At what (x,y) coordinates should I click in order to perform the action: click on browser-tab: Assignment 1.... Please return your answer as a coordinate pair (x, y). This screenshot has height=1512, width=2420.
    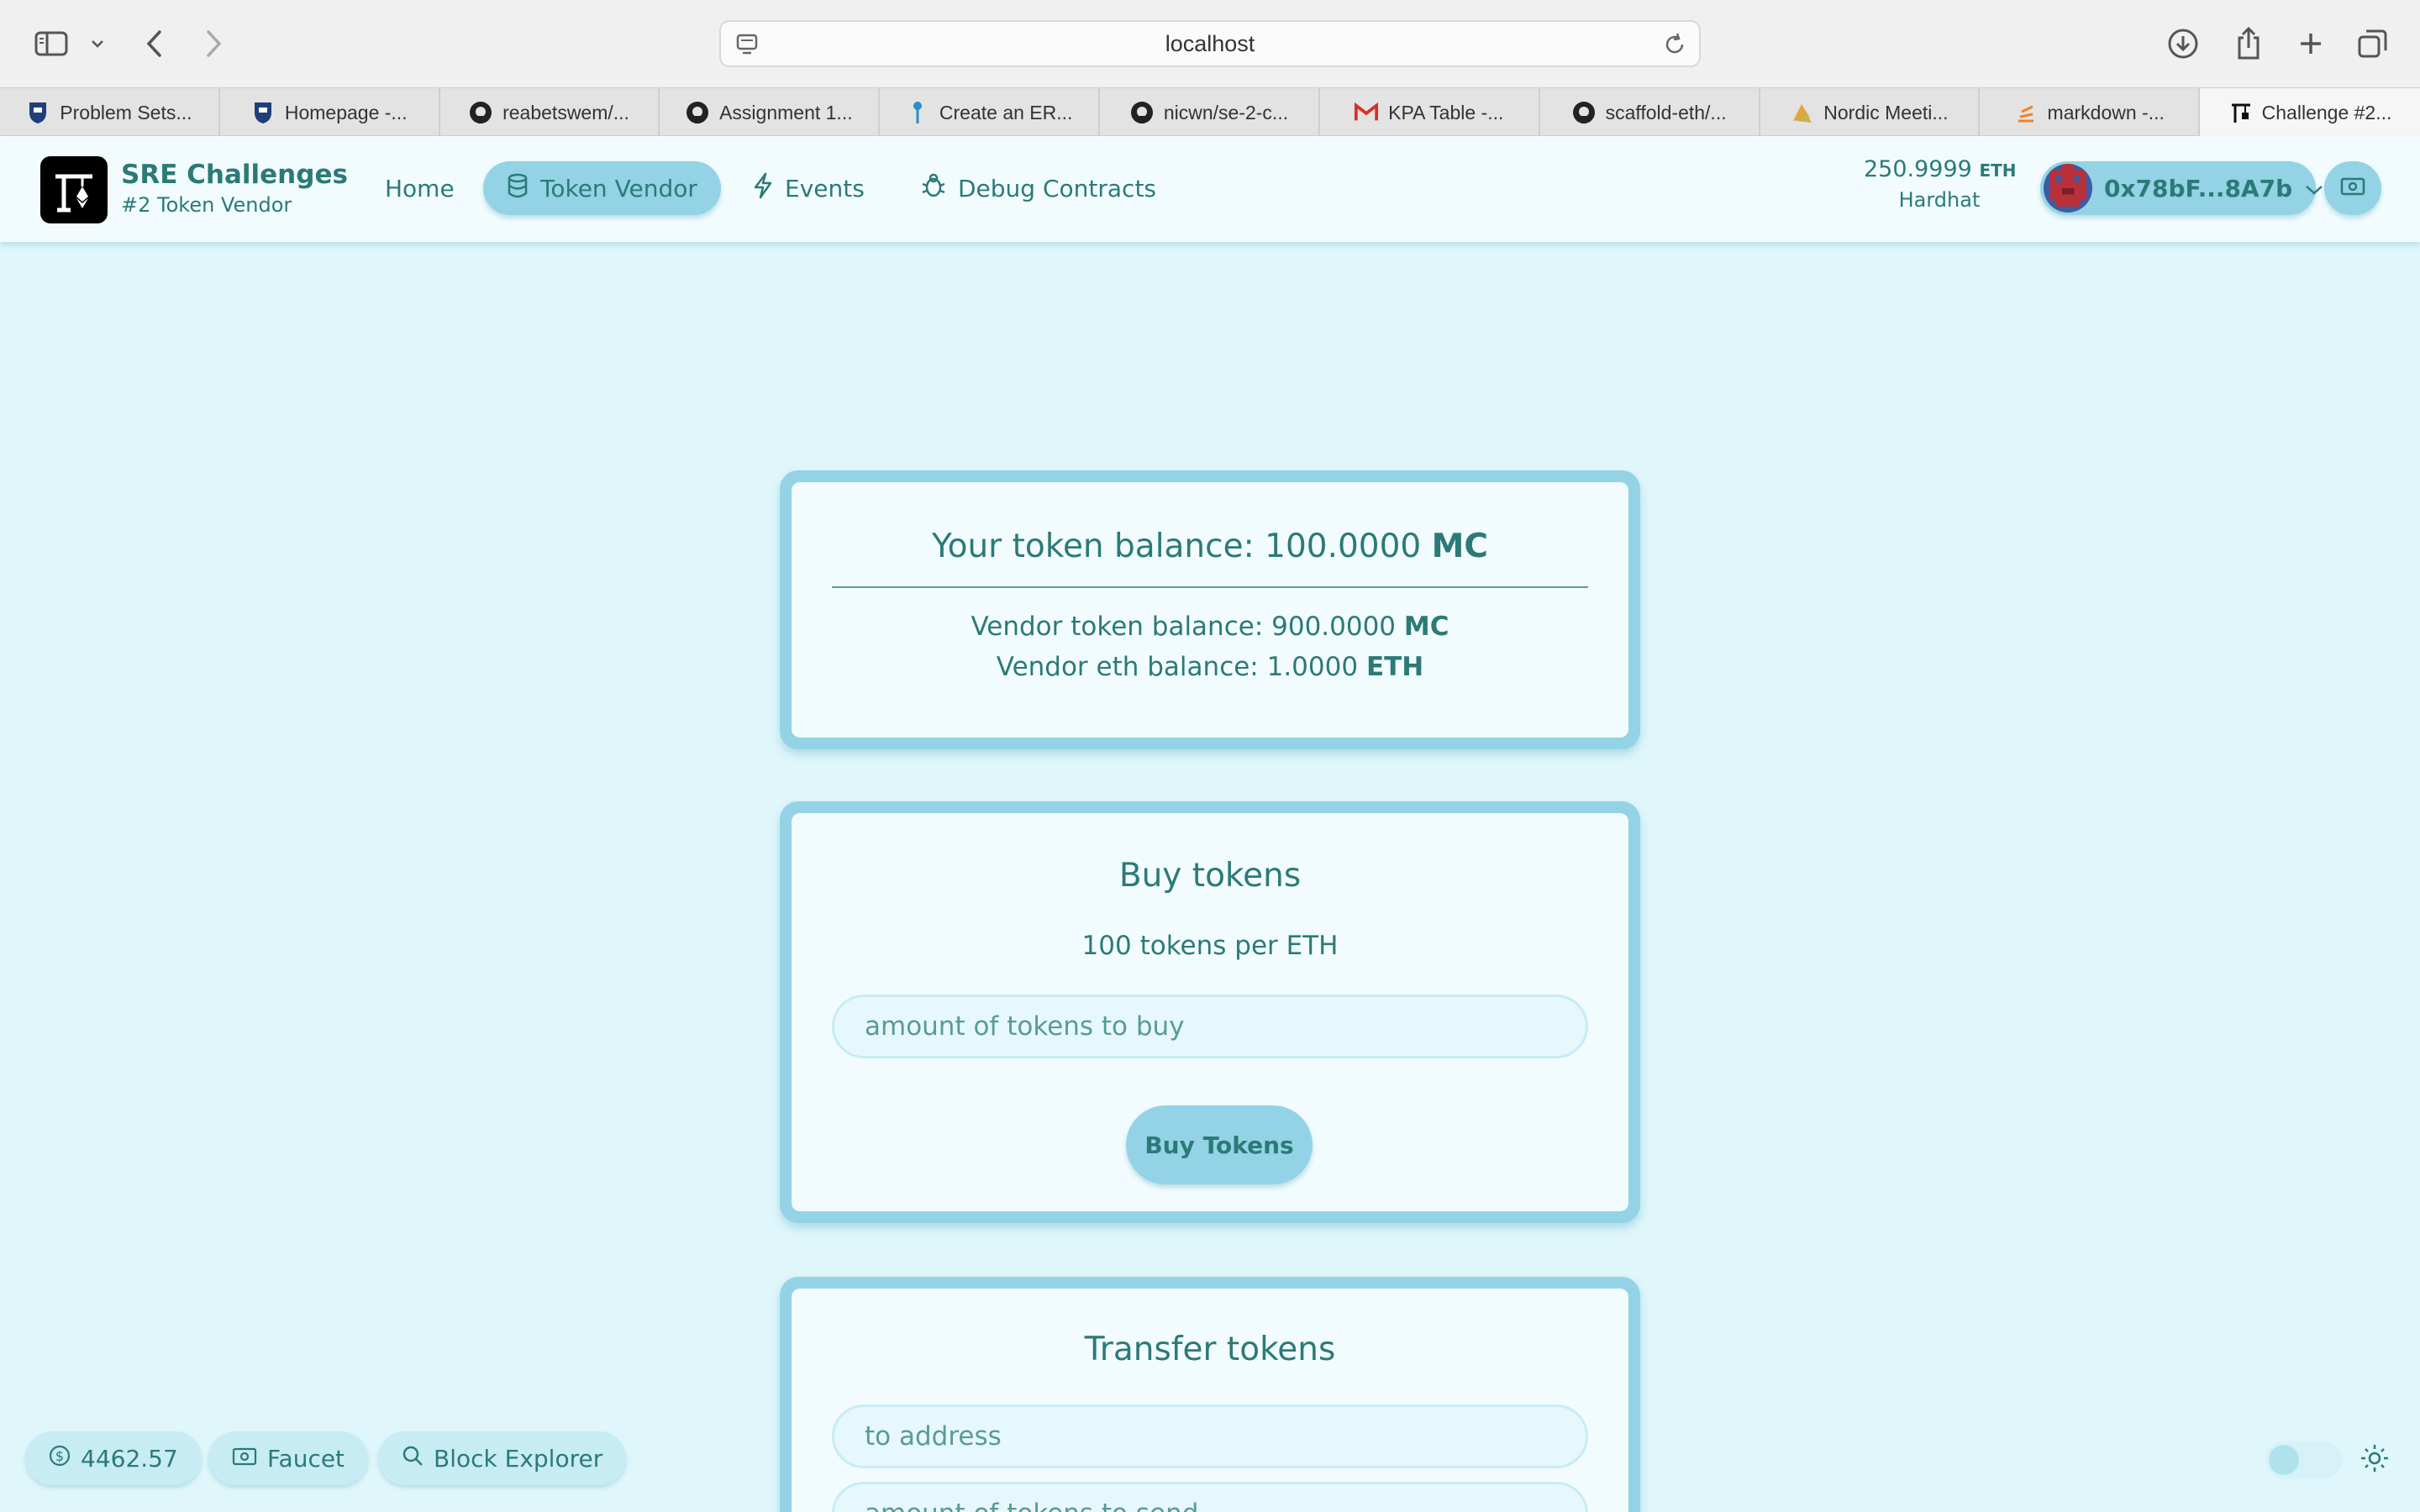
    Looking at the image, I should click on (770, 112).